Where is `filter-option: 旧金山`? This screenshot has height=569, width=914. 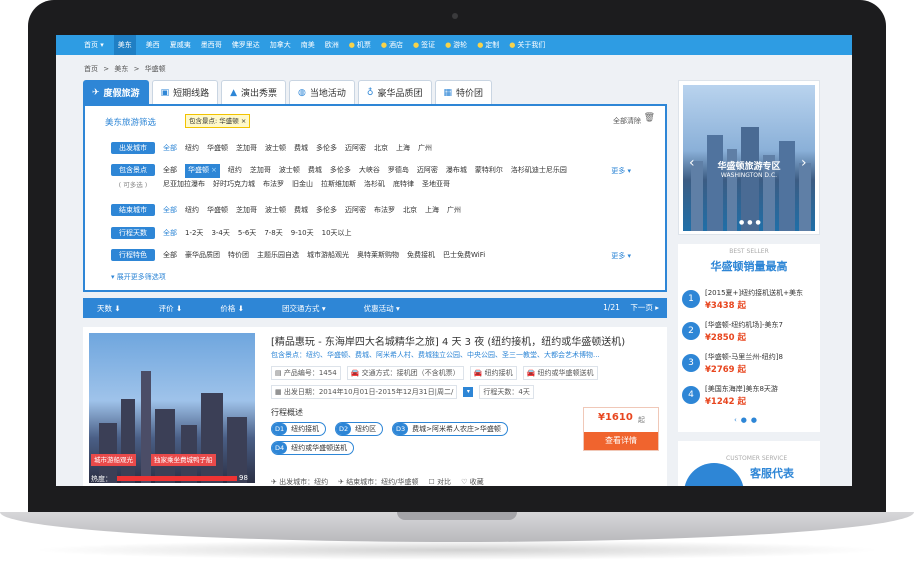 filter-option: 旧金山 is located at coordinates (302, 185).